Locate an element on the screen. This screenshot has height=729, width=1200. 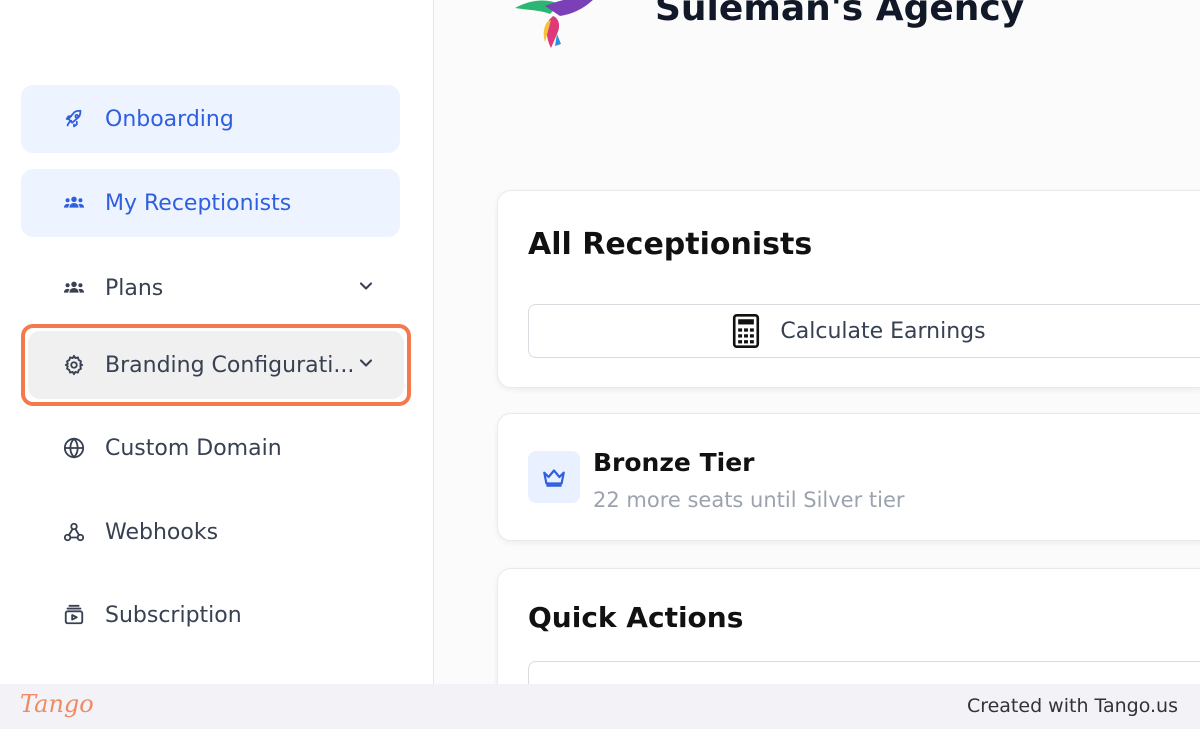
tier-subtitle: 22 more seats until Silver tier is located at coordinates (749, 500).